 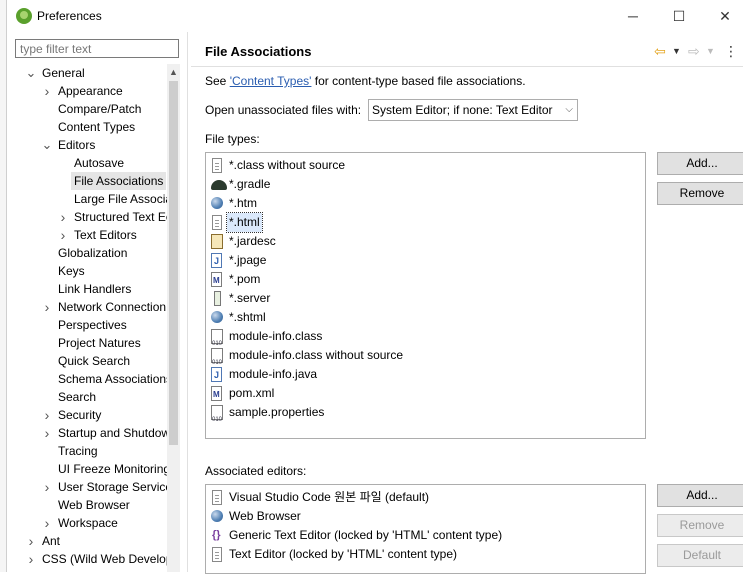 What do you see at coordinates (316, 355) in the screenshot?
I see `file-type-row-label: module-info.class without source` at bounding box center [316, 355].